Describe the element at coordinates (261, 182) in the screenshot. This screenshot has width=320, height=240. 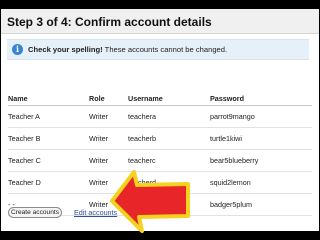
I see `cell-password: squid2lemon` at that location.